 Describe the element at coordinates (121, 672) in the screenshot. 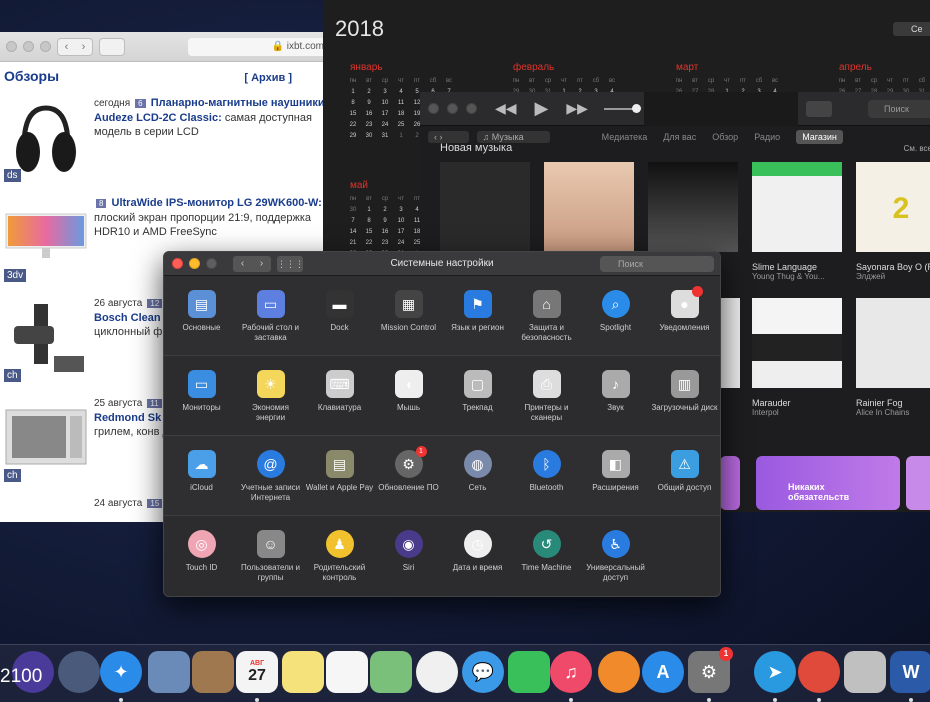

I see `safari-dock-icon: ✦` at that location.